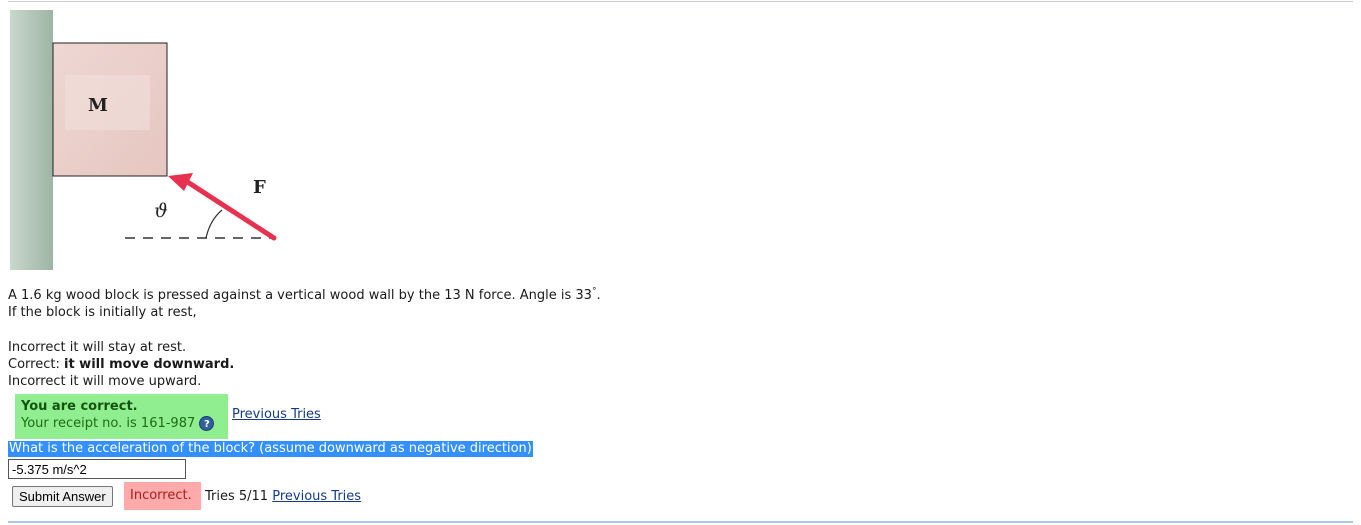 The height and width of the screenshot is (525, 1361). Describe the element at coordinates (680, 522) in the screenshot. I see `bottom-divider` at that location.